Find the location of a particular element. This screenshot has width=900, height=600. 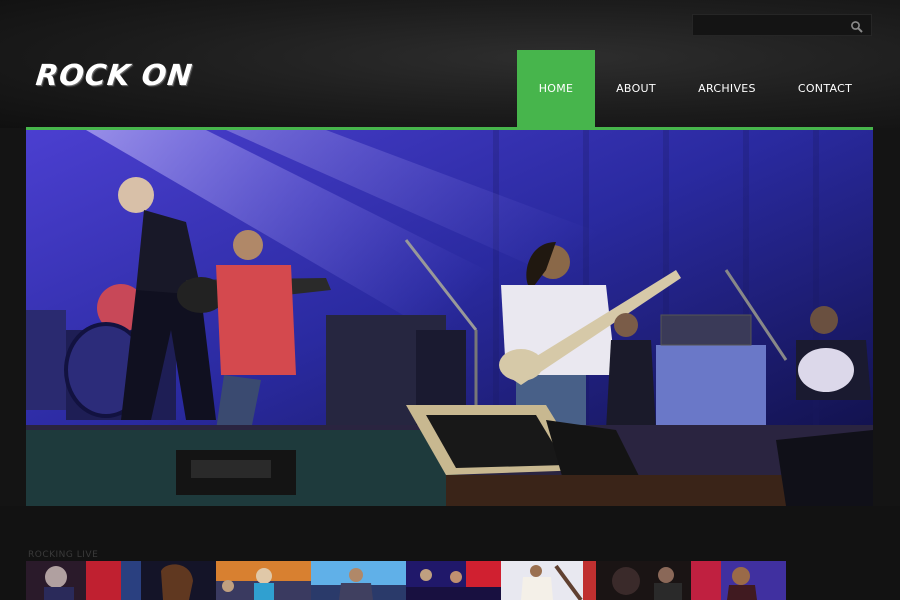

site-logo: ROCK ON is located at coordinates (114, 75).